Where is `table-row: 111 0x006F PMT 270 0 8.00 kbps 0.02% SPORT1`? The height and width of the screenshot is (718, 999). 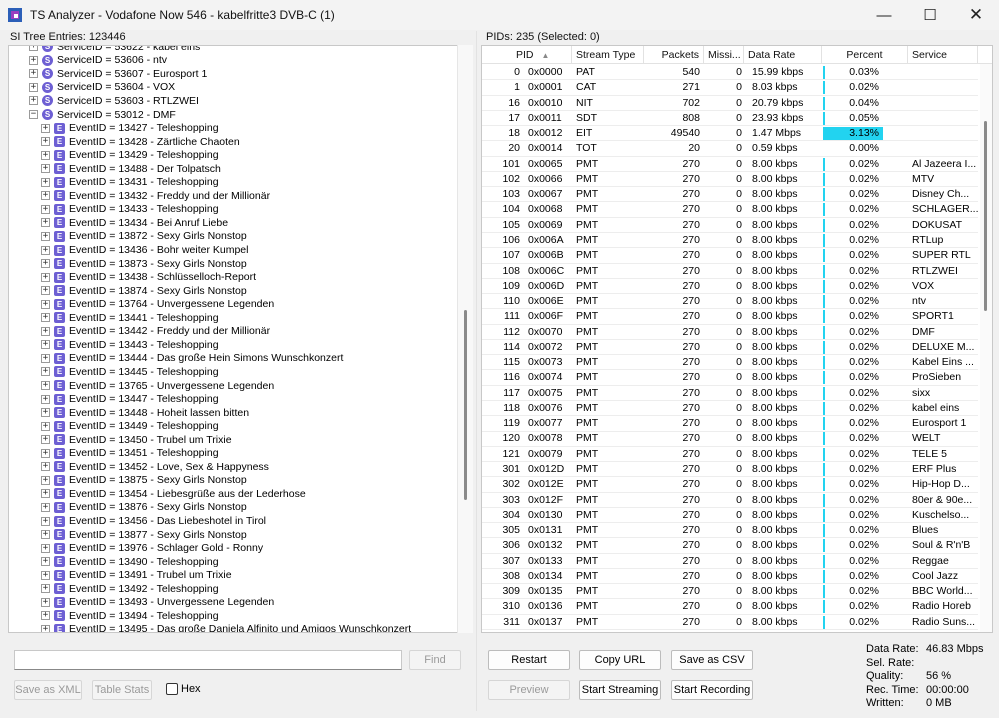 table-row: 111 0x006F PMT 270 0 8.00 kbps 0.02% SPORT1 is located at coordinates (730, 317).